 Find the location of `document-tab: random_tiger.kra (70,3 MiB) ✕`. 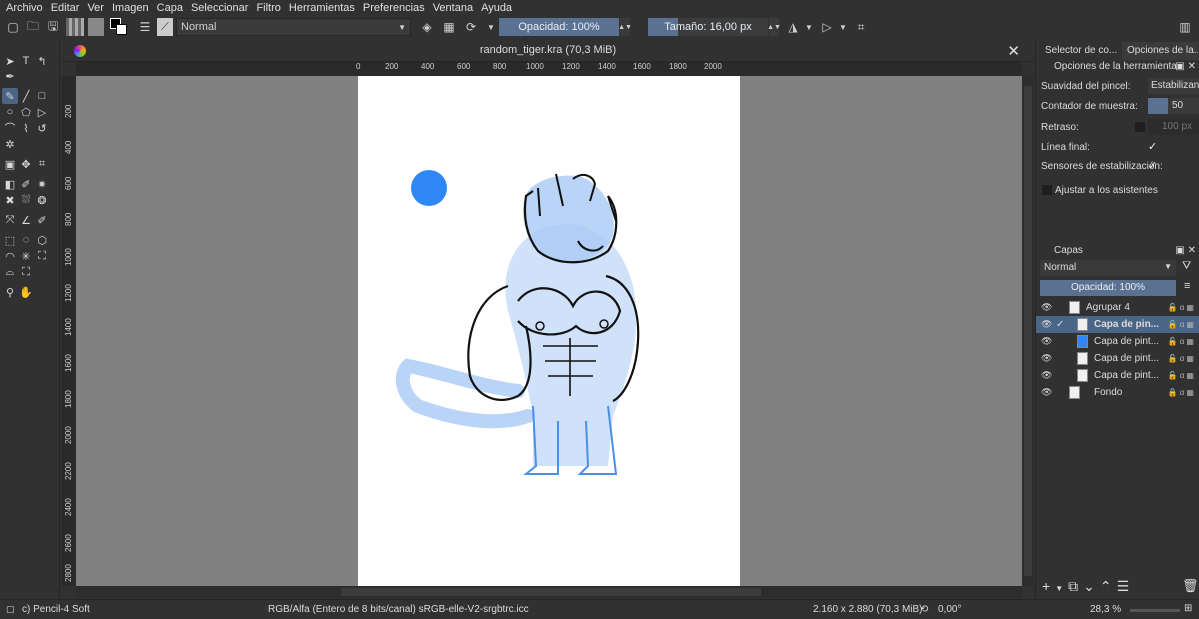

document-tab: random_tiger.kra (70,3 MiB) ✕ is located at coordinates (548, 51).